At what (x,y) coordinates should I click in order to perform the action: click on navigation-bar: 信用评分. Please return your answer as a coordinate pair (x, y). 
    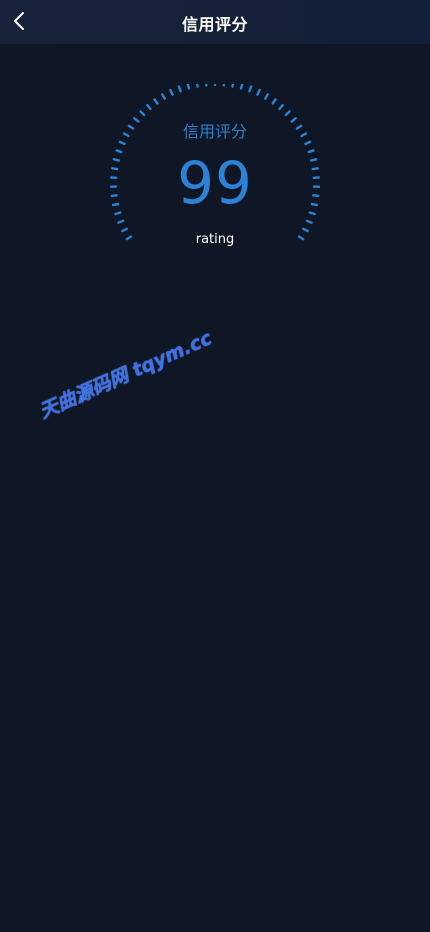
    Looking at the image, I should click on (215, 22).